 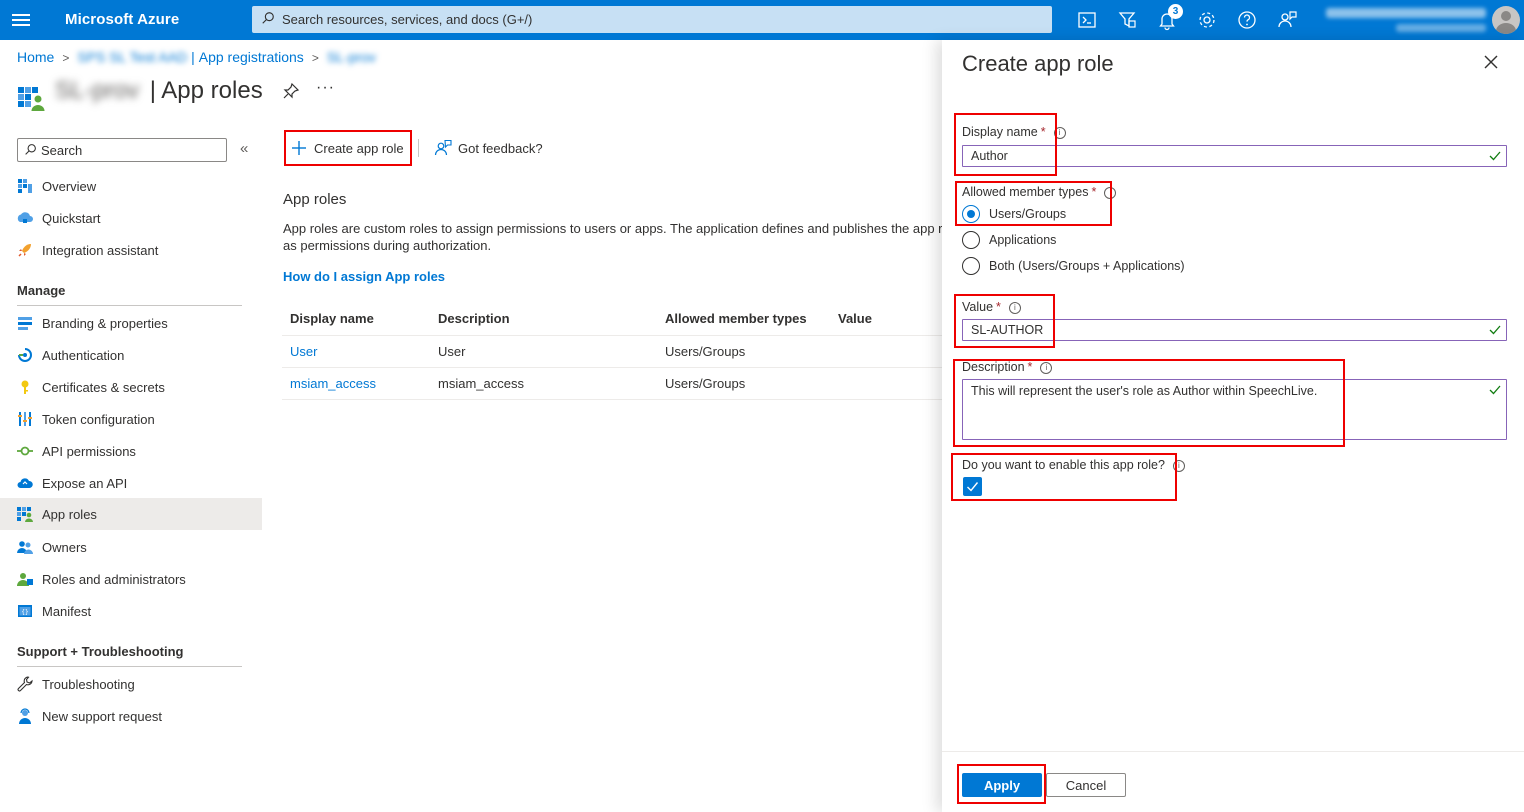 What do you see at coordinates (612, 352) in the screenshot?
I see `table-row: User User Users/Groups` at bounding box center [612, 352].